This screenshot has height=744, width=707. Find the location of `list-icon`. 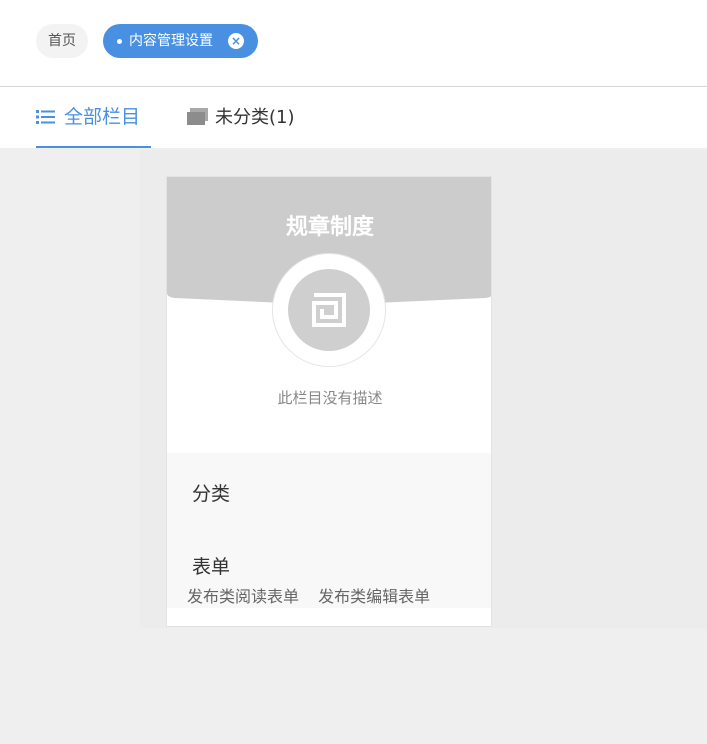

list-icon is located at coordinates (45, 117).